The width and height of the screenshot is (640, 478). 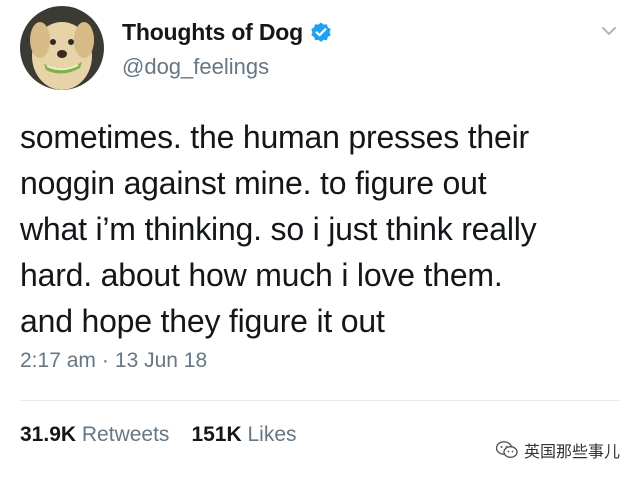 What do you see at coordinates (321, 32) in the screenshot?
I see `verified-badge-icon` at bounding box center [321, 32].